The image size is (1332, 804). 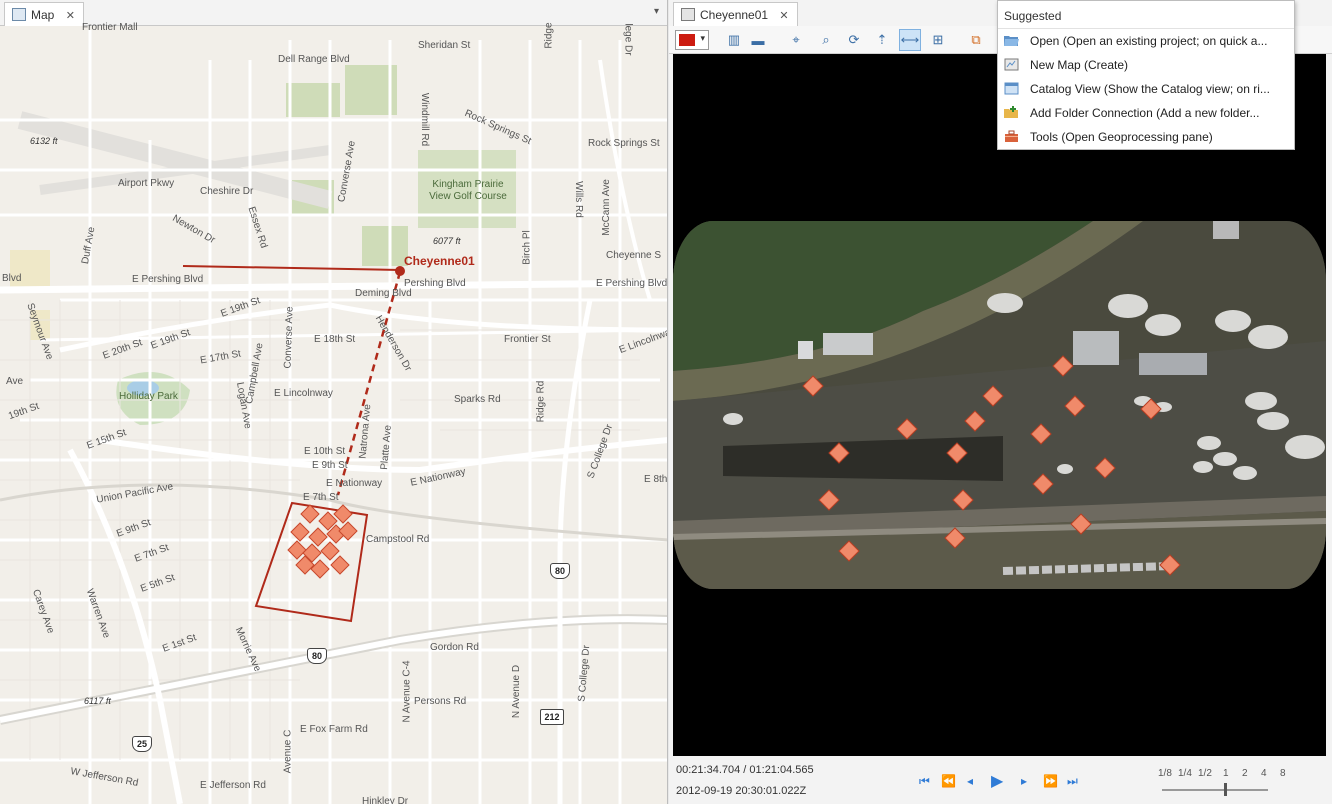 I want to click on map-label: Rock Springs St, so click(x=624, y=143).